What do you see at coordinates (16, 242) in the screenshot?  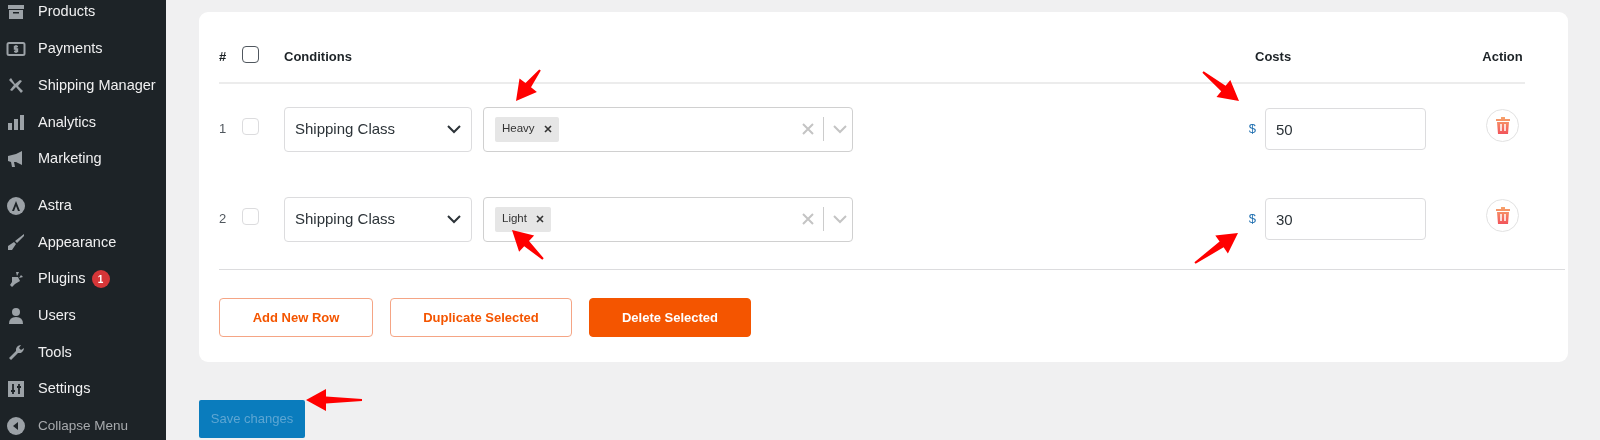 I see `brush-icon` at bounding box center [16, 242].